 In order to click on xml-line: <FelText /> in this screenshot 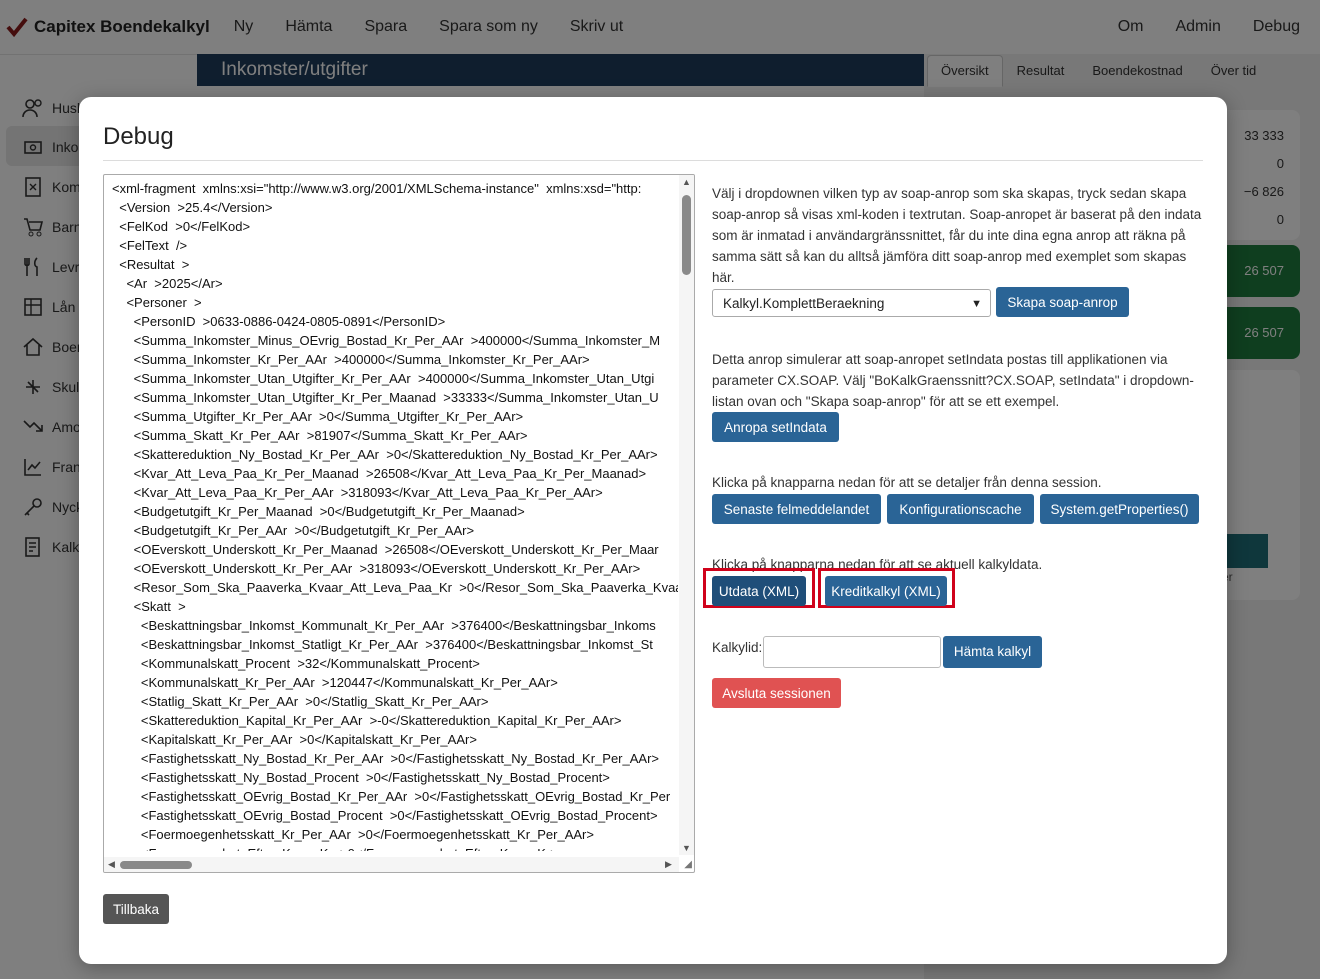, I will do `click(150, 245)`.